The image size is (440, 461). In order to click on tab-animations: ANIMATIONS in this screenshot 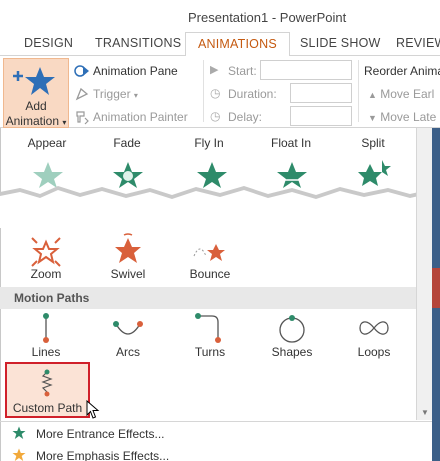, I will do `click(237, 44)`.